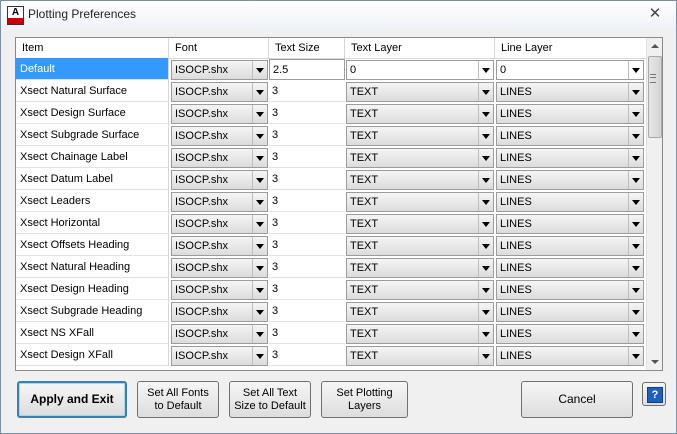 The height and width of the screenshot is (434, 677). What do you see at coordinates (219, 48) in the screenshot?
I see `column-header-font: Font` at bounding box center [219, 48].